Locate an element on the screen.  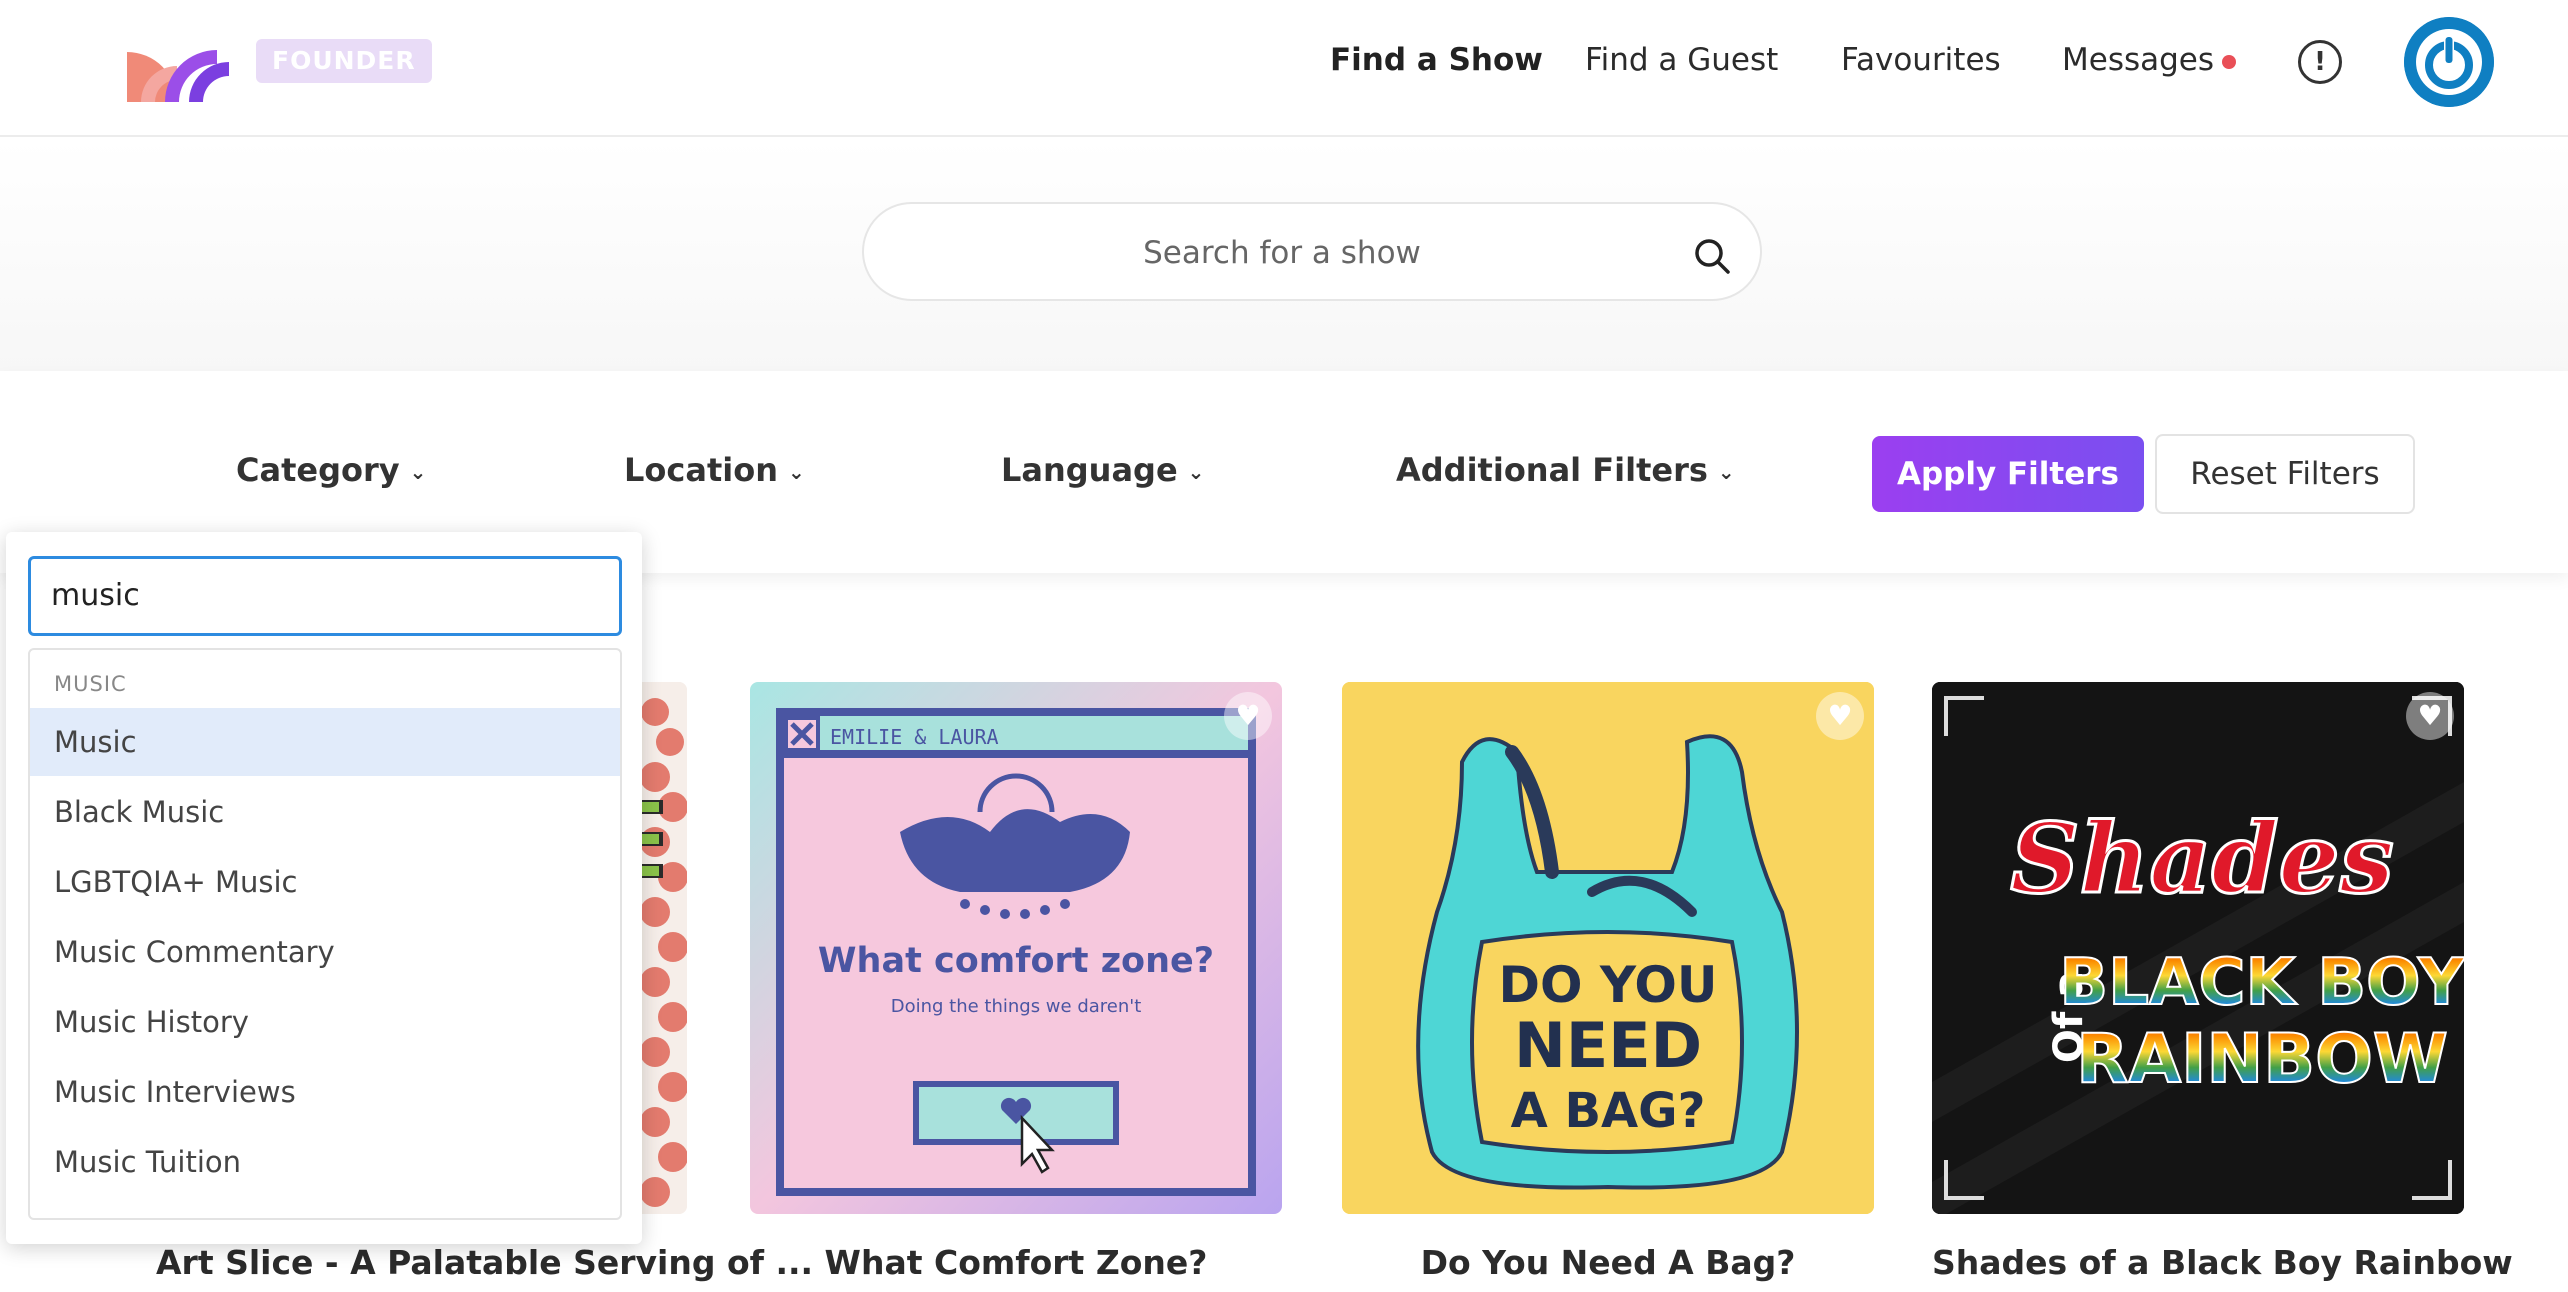
language-filter-label: Language is located at coordinates (1089, 470).